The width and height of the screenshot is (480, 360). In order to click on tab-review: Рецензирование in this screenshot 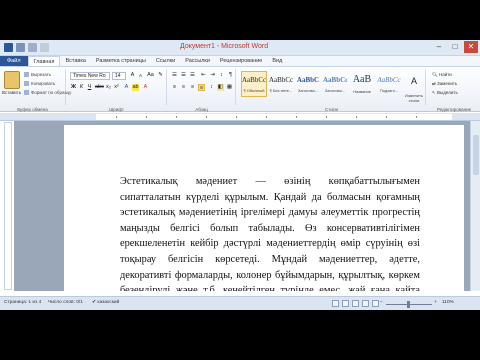, I will do `click(241, 61)`.